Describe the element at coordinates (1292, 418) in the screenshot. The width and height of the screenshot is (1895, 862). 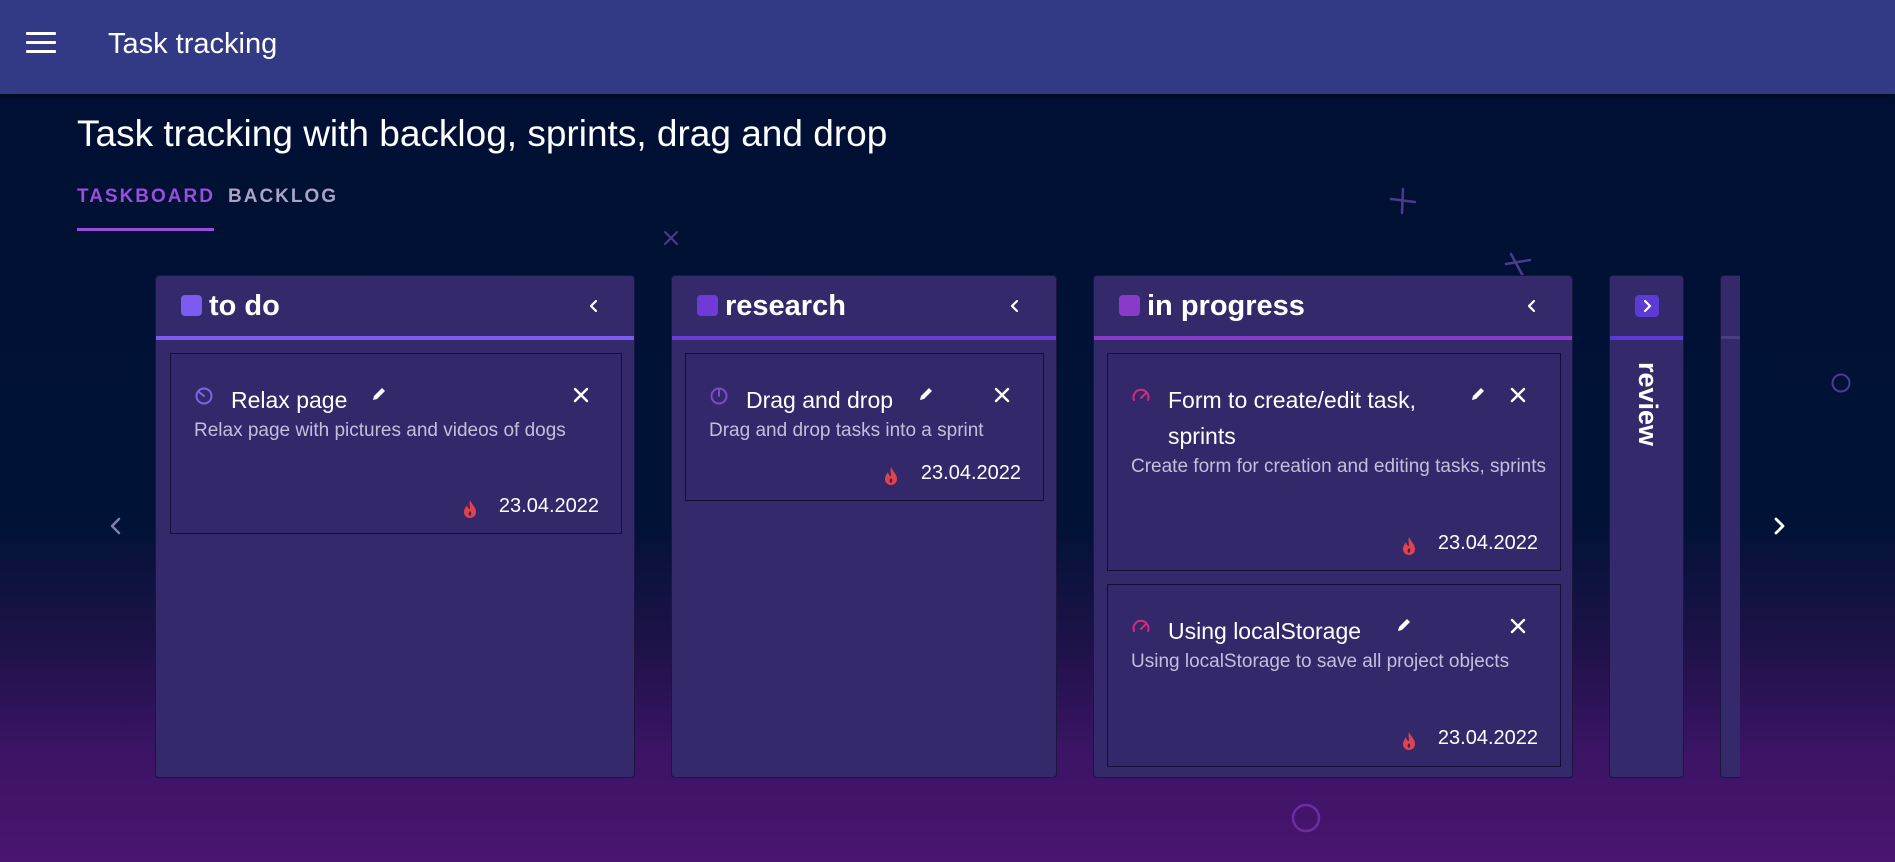
I see `task-title: Form to create/edit task, sprints` at that location.